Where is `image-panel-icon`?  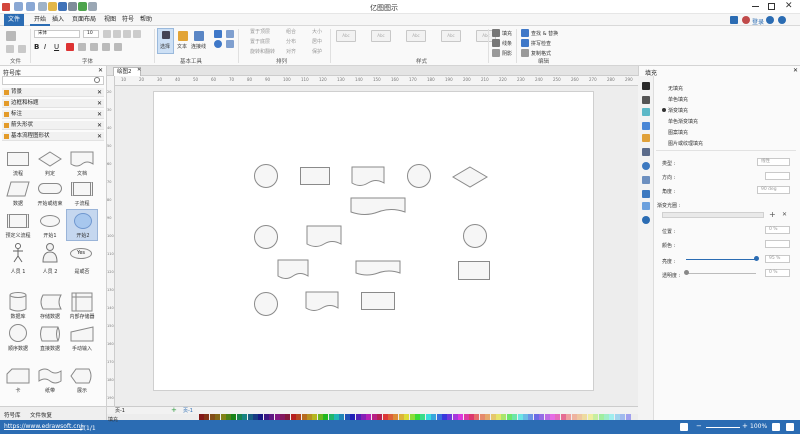 image-panel-icon is located at coordinates (646, 126).